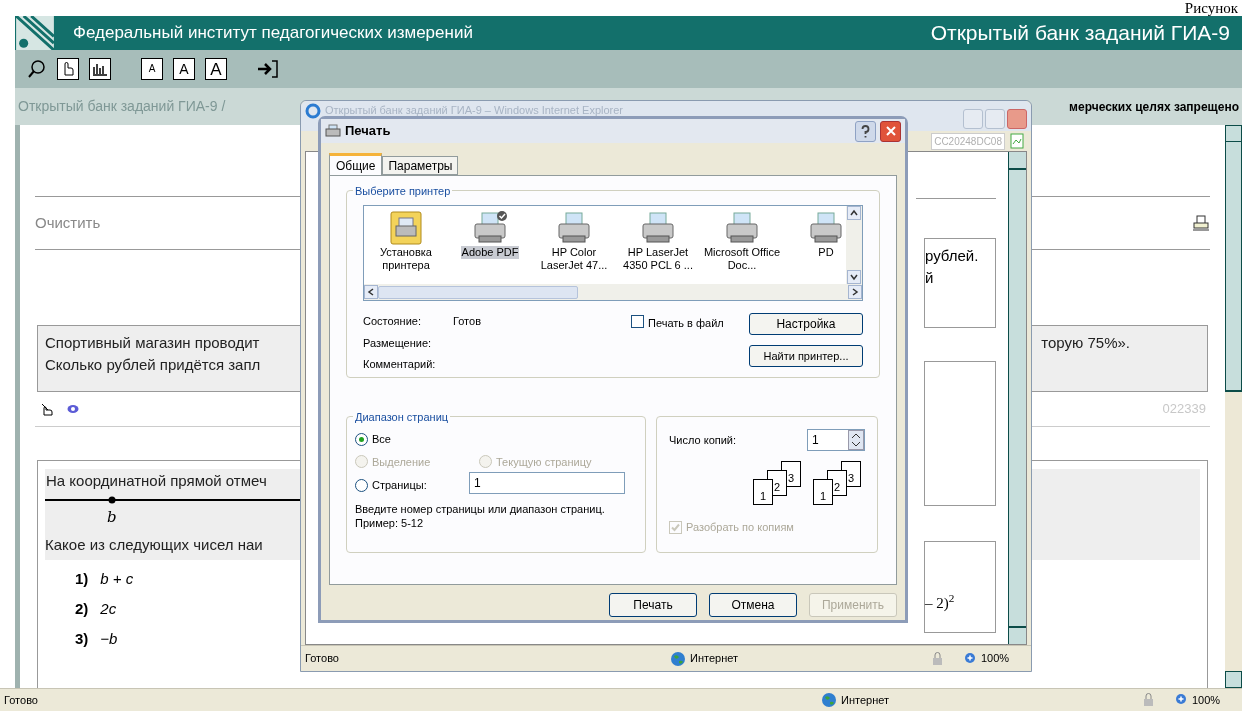 This screenshot has height=711, width=1242. Describe the element at coordinates (855, 292) in the screenshot. I see `scroll-right-icon` at that location.